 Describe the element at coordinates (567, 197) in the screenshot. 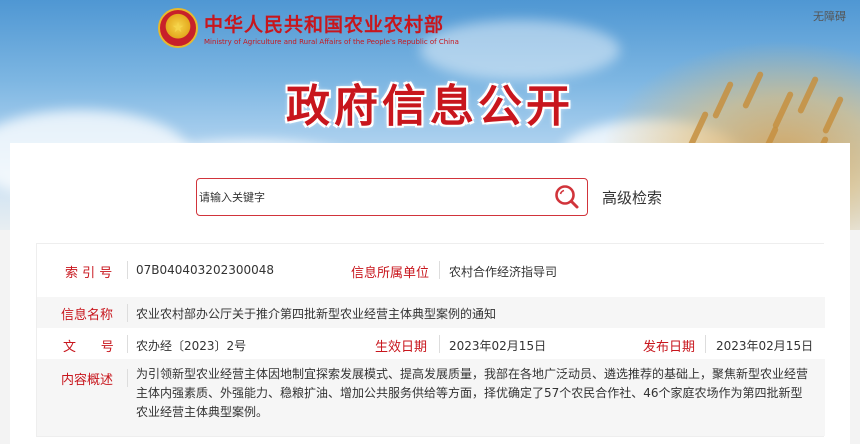

I see `search-icon` at that location.